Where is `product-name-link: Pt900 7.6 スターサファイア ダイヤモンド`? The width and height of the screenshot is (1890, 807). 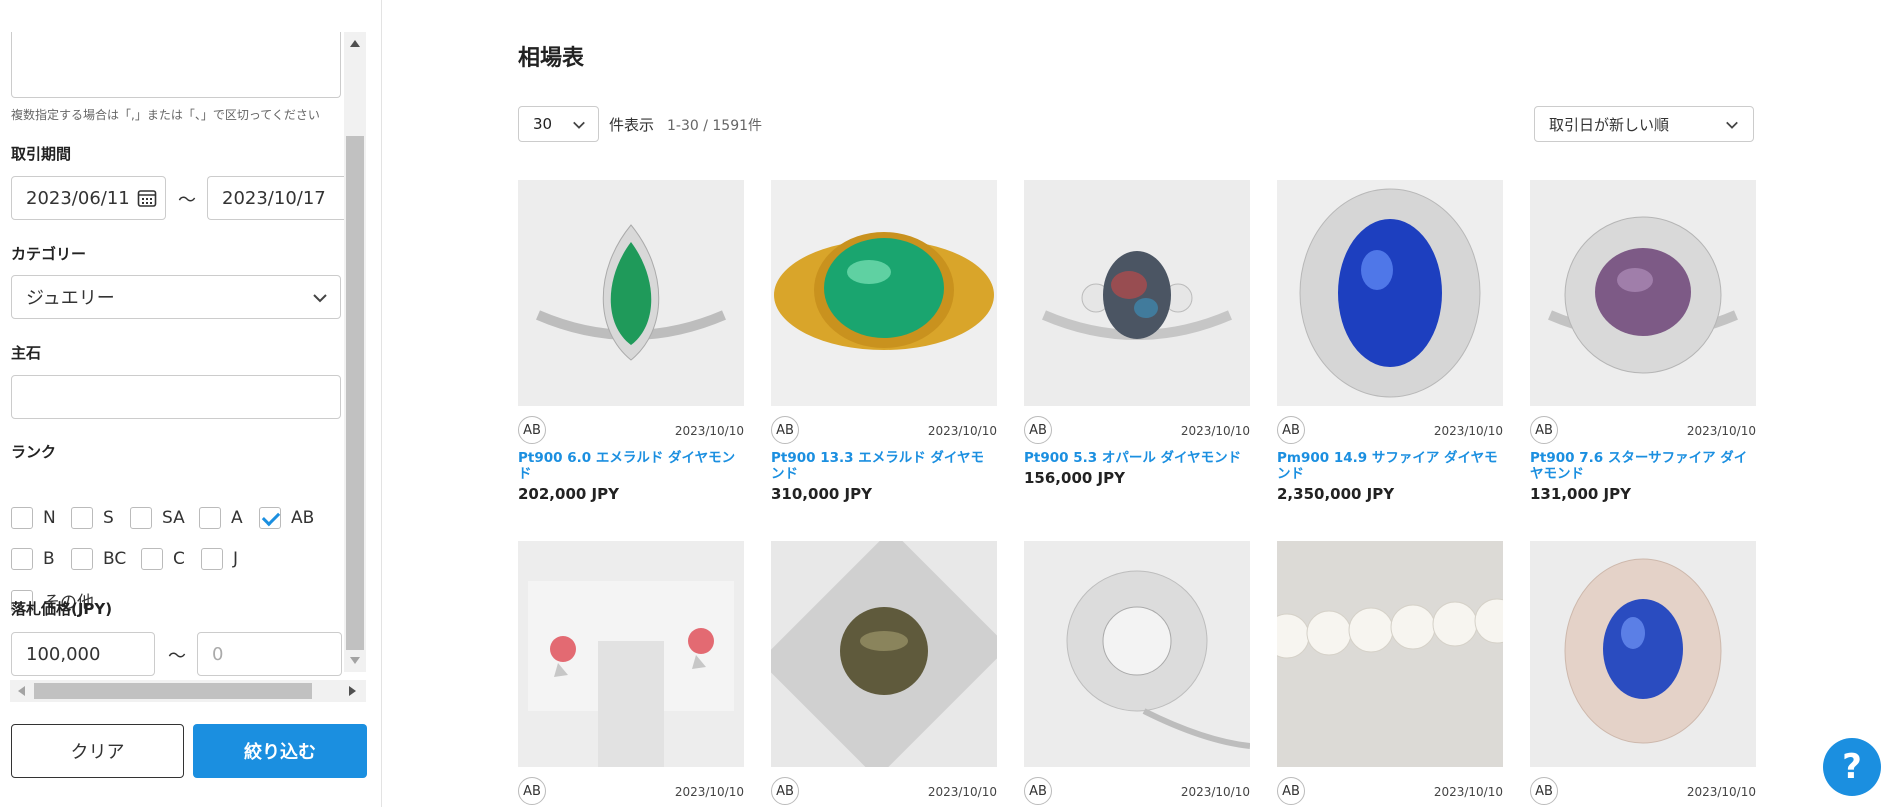 product-name-link: Pt900 7.6 スターサファイア ダイヤモンド is located at coordinates (1643, 466).